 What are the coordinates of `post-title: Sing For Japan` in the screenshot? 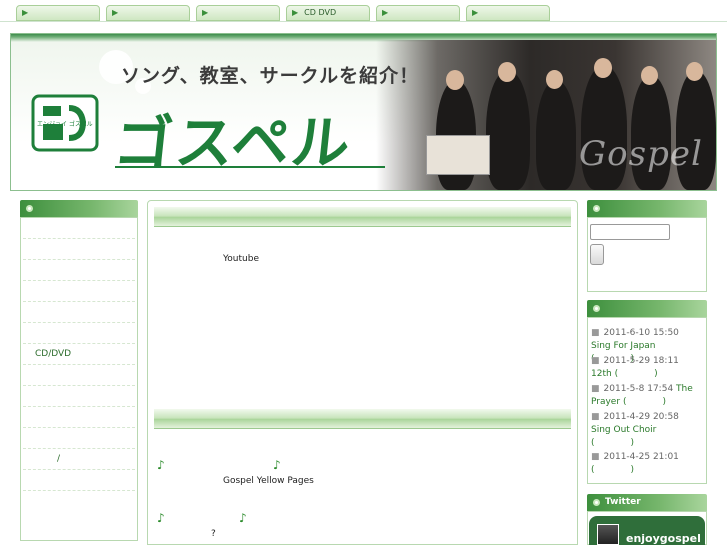 It's located at (623, 346).